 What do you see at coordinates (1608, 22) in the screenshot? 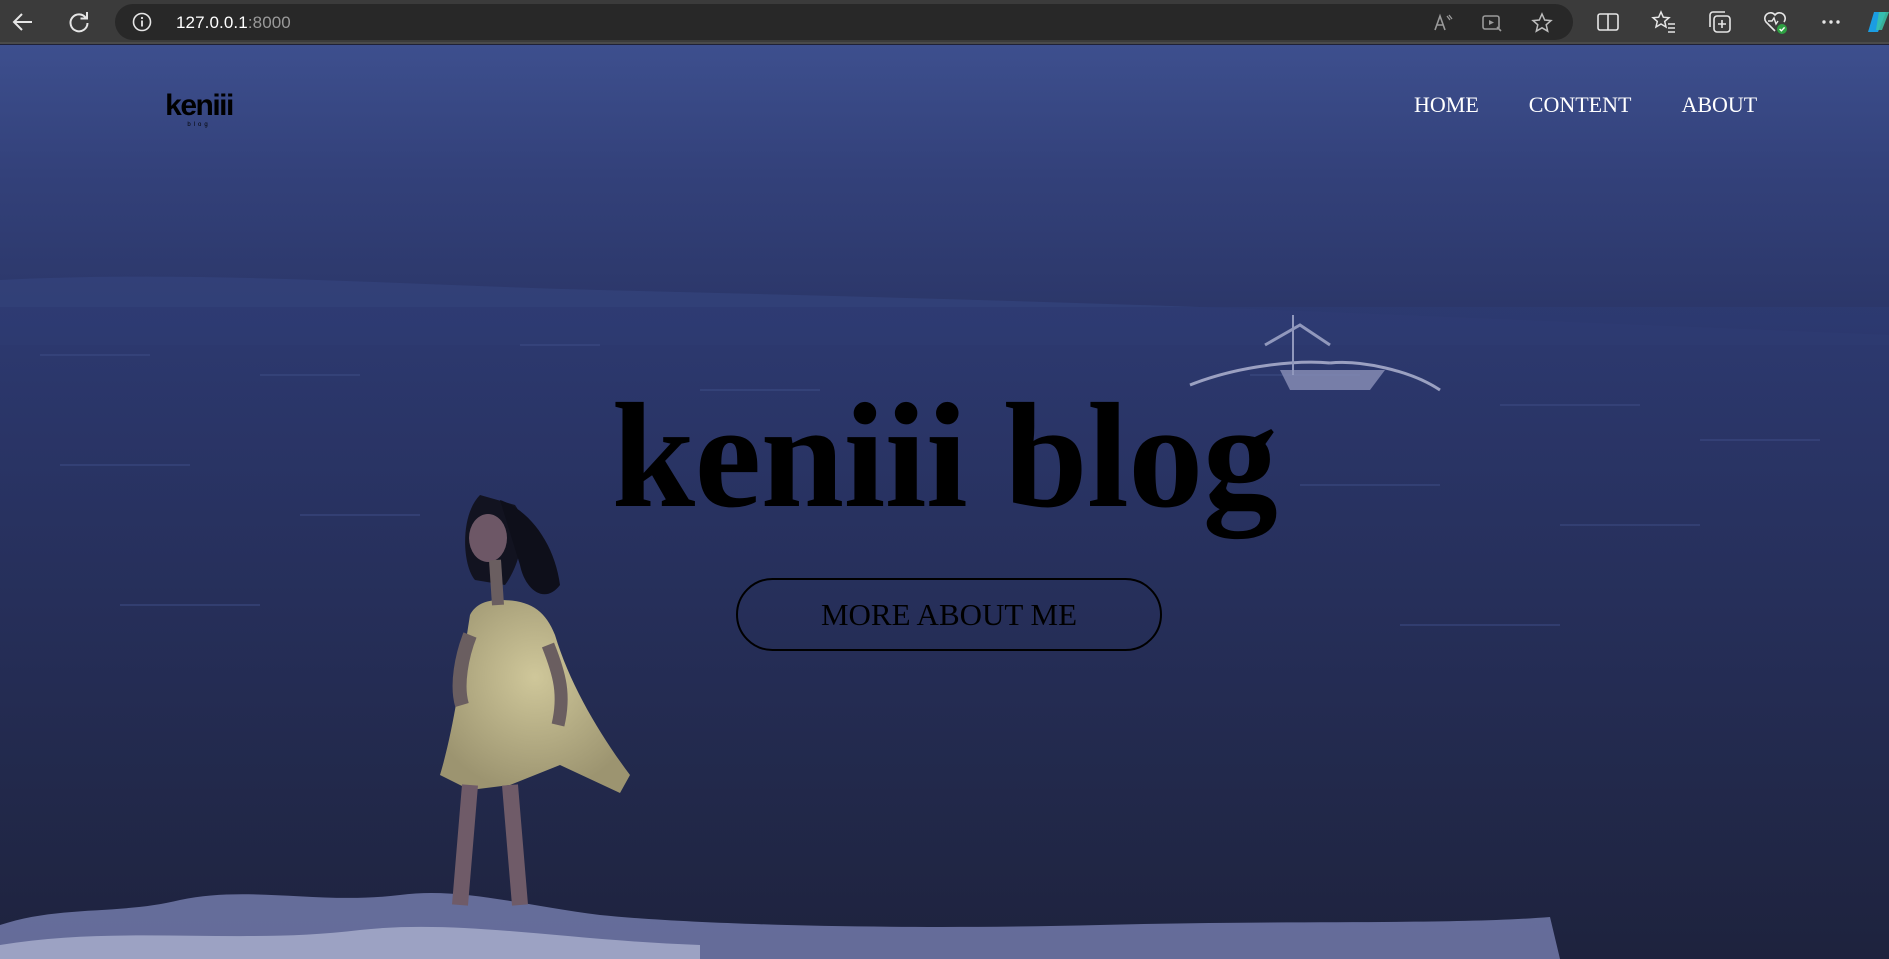
I see `split-screen-icon` at bounding box center [1608, 22].